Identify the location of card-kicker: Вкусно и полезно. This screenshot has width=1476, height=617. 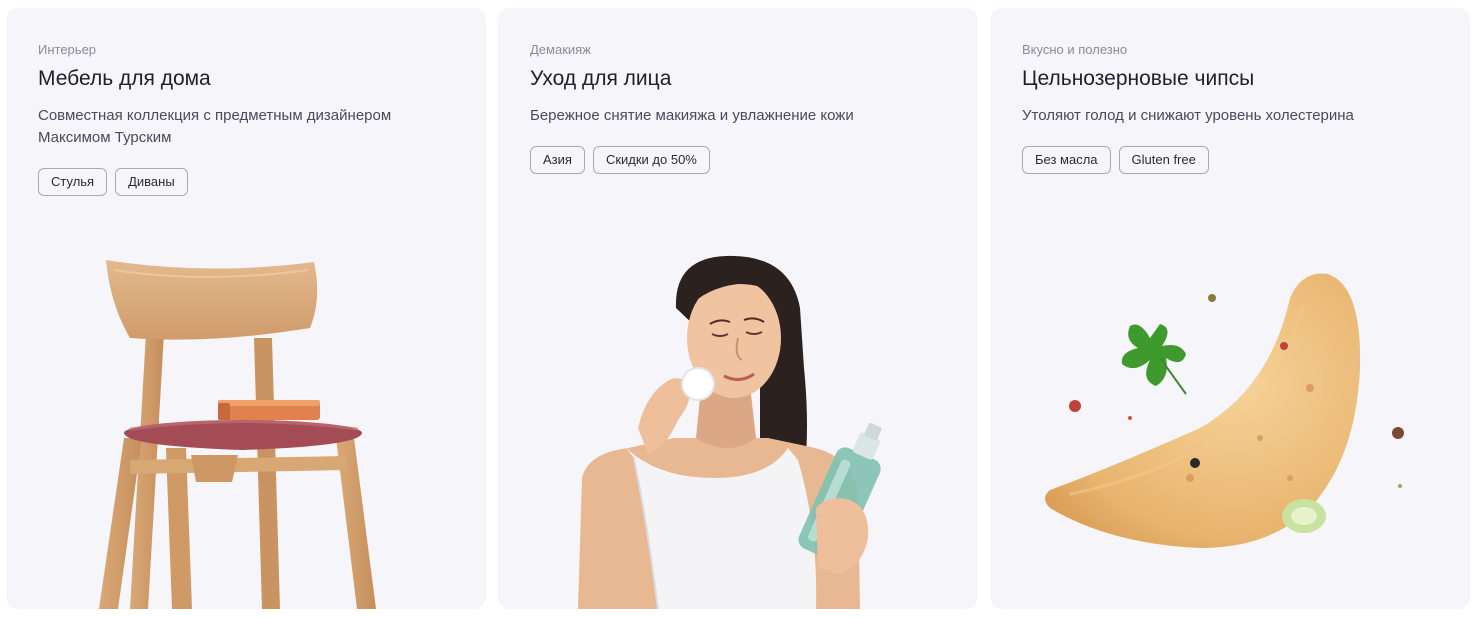
(1075, 49).